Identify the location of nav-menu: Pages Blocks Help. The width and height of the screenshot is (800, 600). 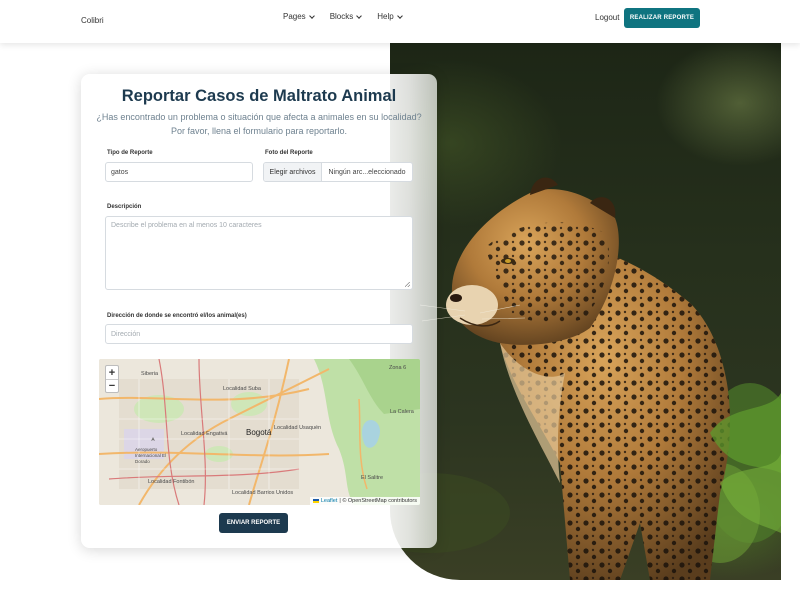
(343, 16).